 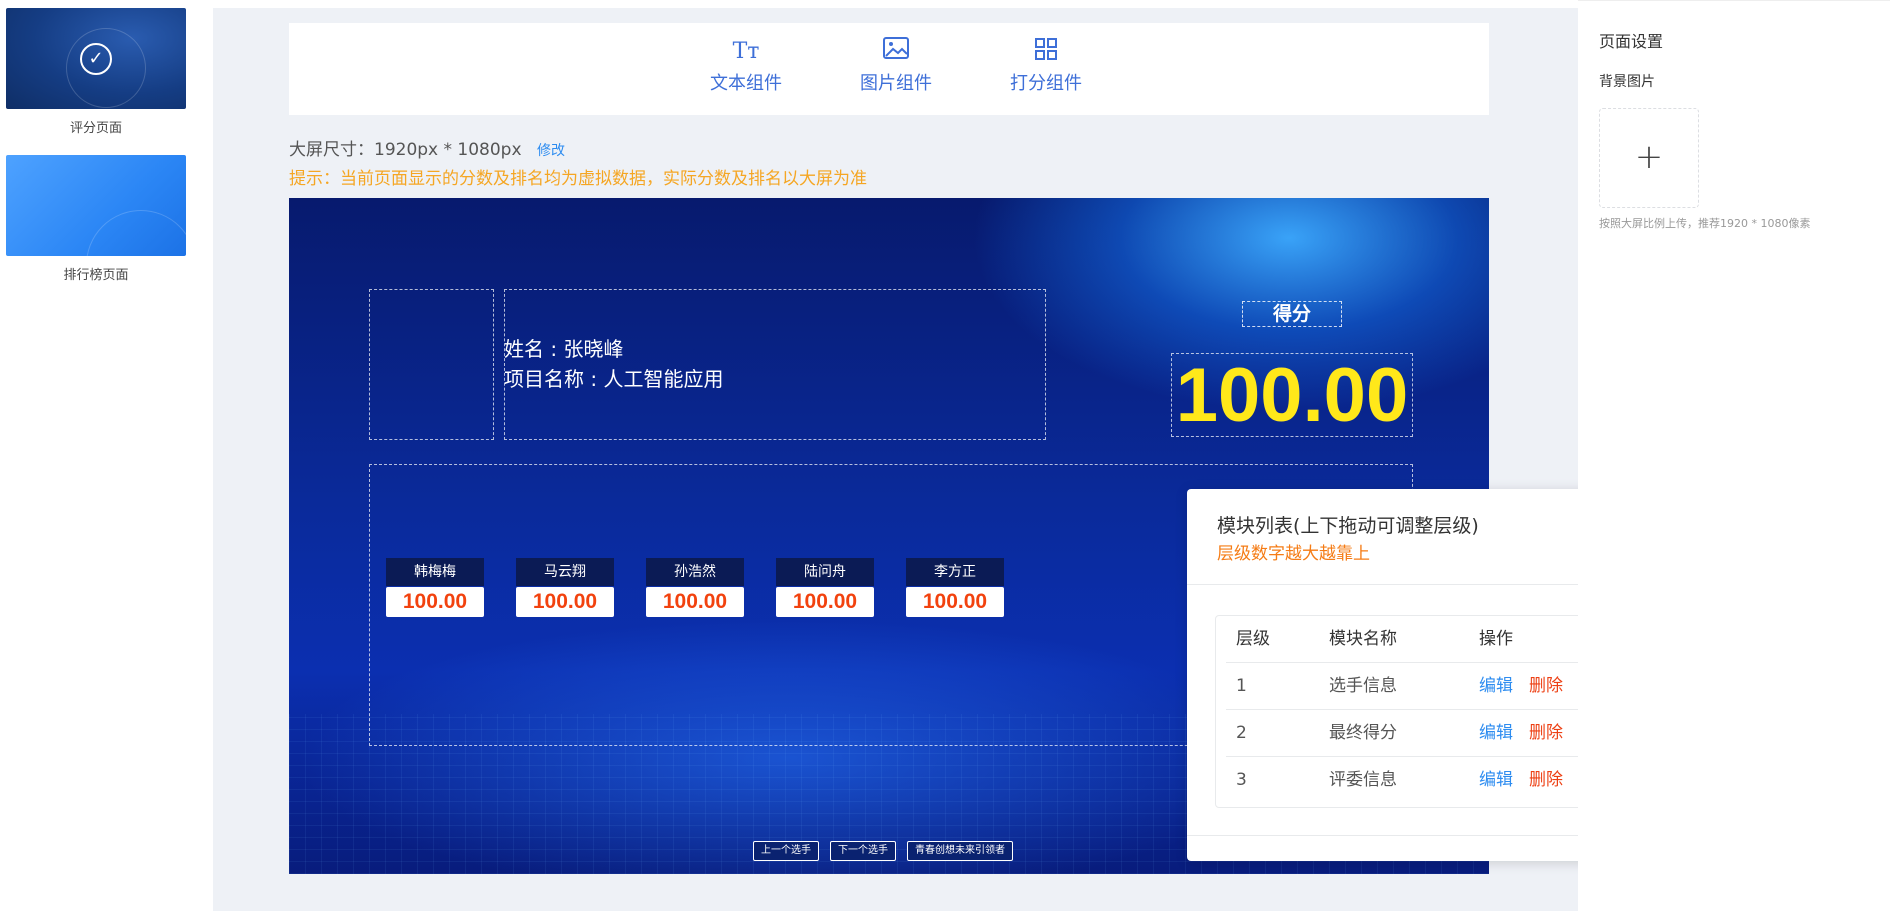 What do you see at coordinates (1363, 686) in the screenshot?
I see `row-name: 选手信息` at bounding box center [1363, 686].